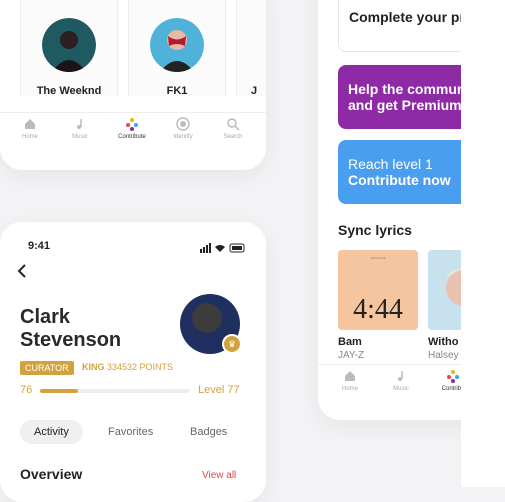 The image size is (505, 502). What do you see at coordinates (69, 91) in the screenshot?
I see `artist-name: The Weeknd` at bounding box center [69, 91].